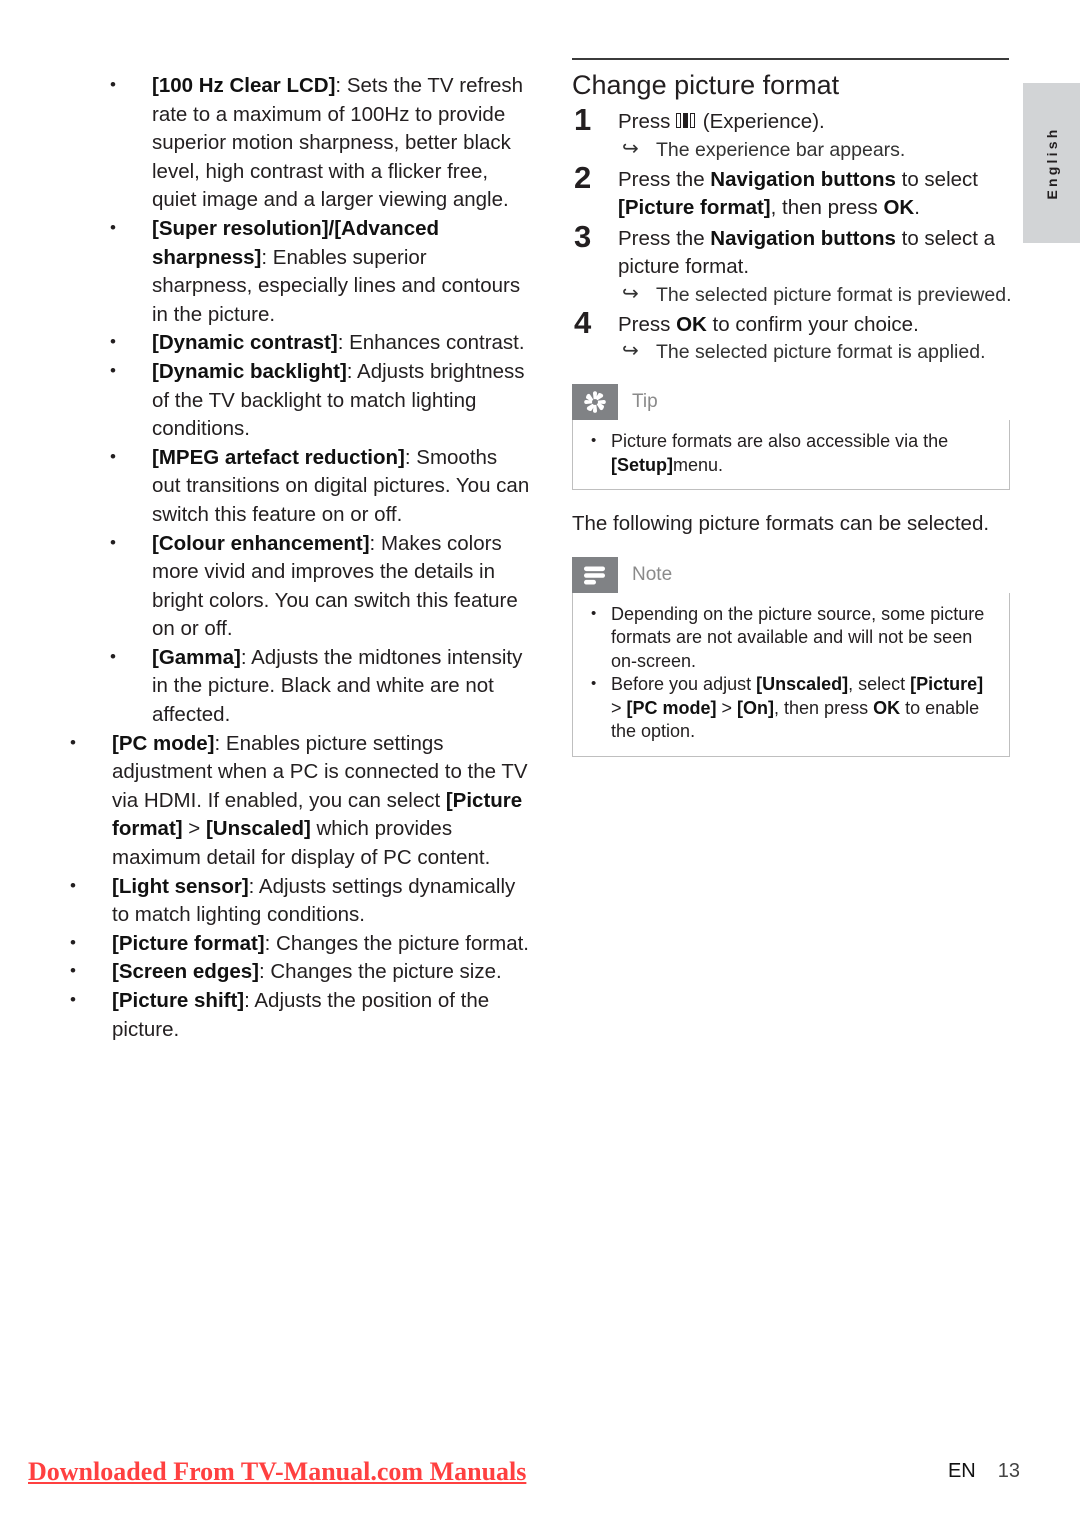 This screenshot has width=1080, height=1527. I want to click on setting-term: [Dynamic contrast], so click(245, 343).